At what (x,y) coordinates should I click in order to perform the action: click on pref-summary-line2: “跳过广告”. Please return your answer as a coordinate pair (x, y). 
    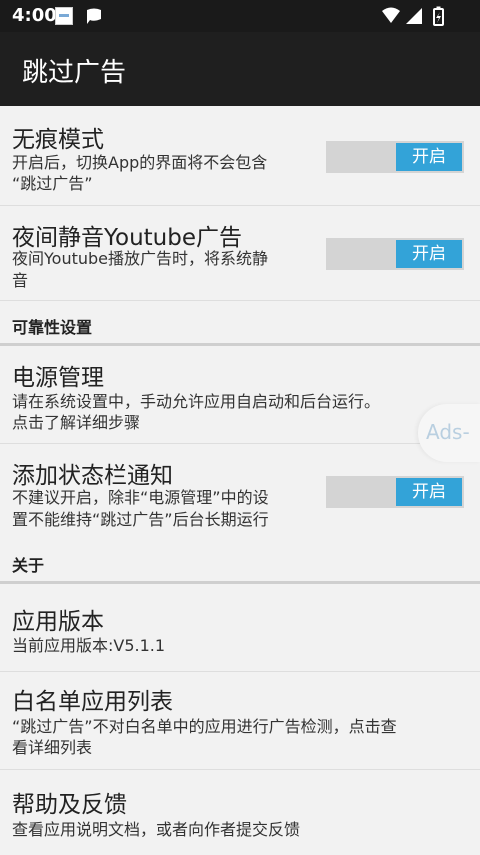
    Looking at the image, I should click on (52, 183).